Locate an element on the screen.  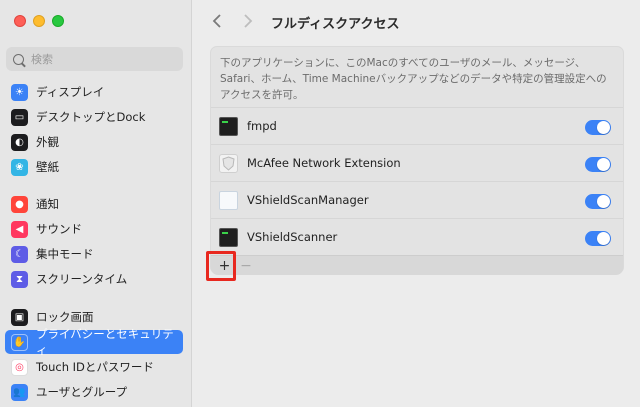
sidebar-item-label: 集中モード is located at coordinates (65, 254).